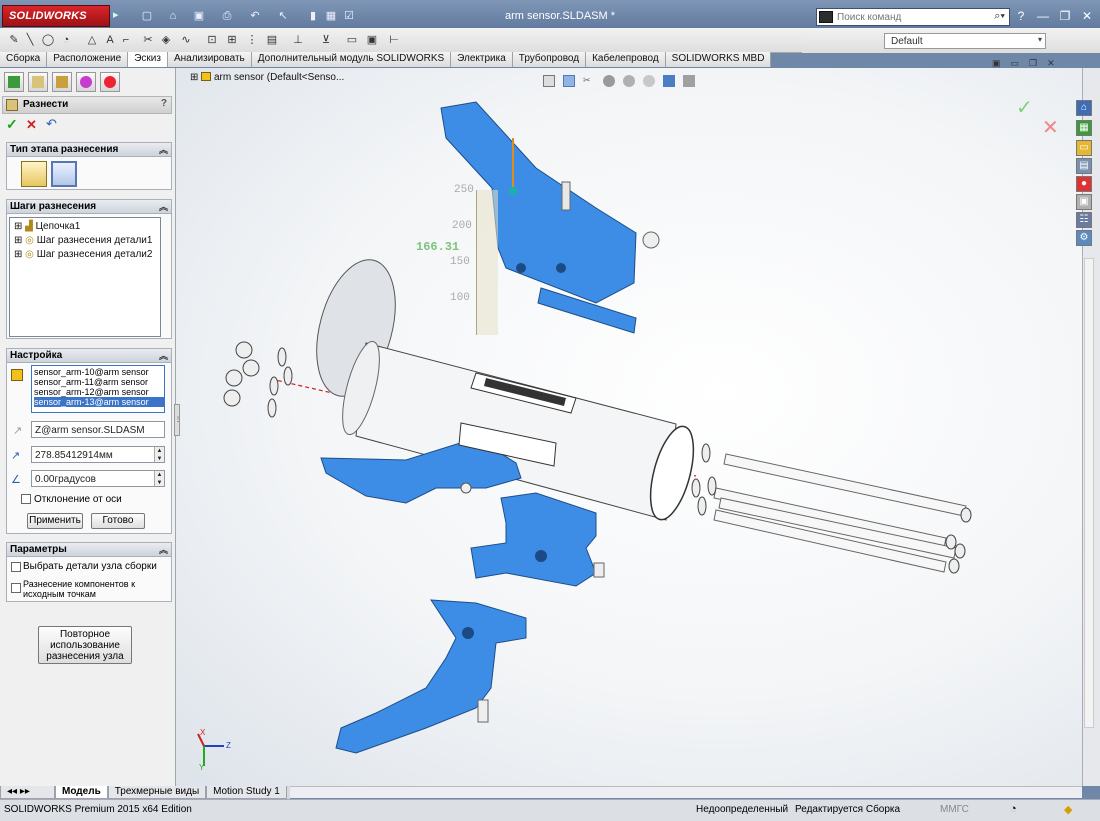 The width and height of the screenshot is (1100, 821). Describe the element at coordinates (89, 356) in the screenshot. I see `group-header: Настройка ︽` at that location.